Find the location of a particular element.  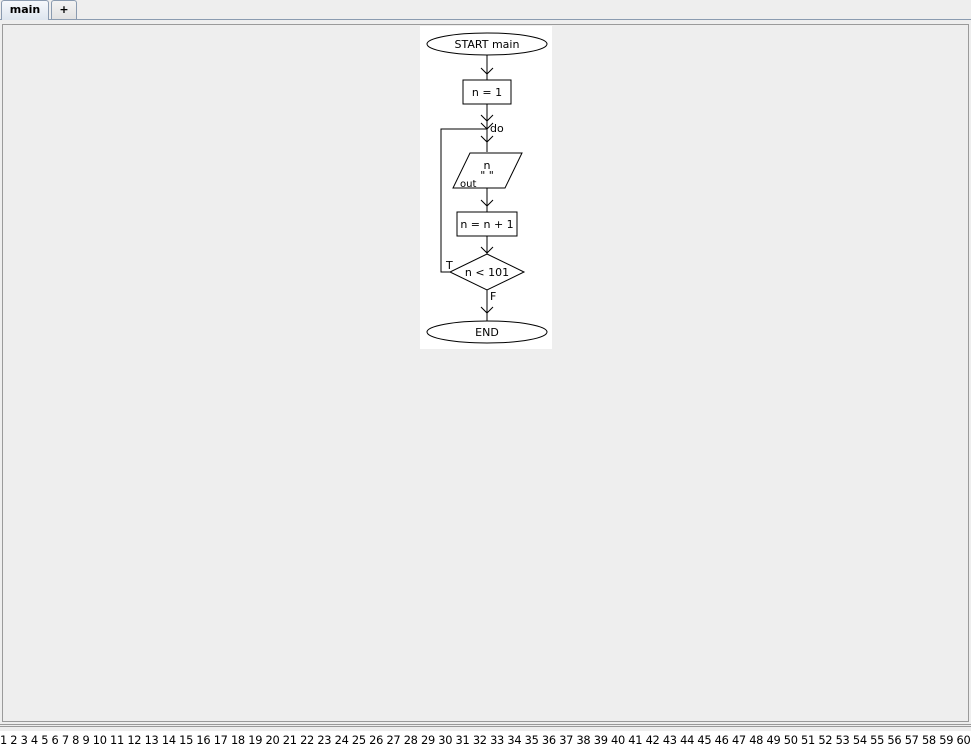

start-node: START main is located at coordinates (487, 44).